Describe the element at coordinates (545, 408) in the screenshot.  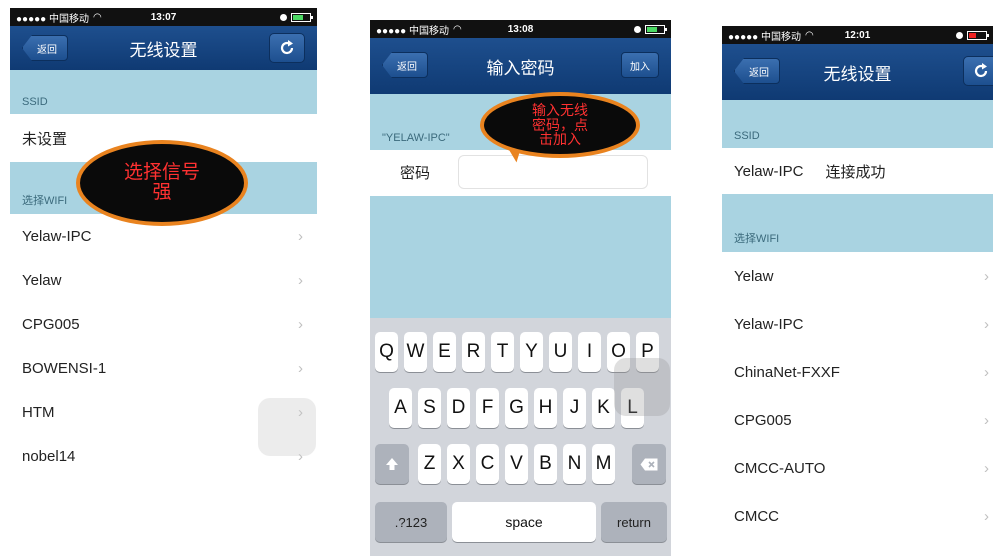
I see `key: H` at that location.